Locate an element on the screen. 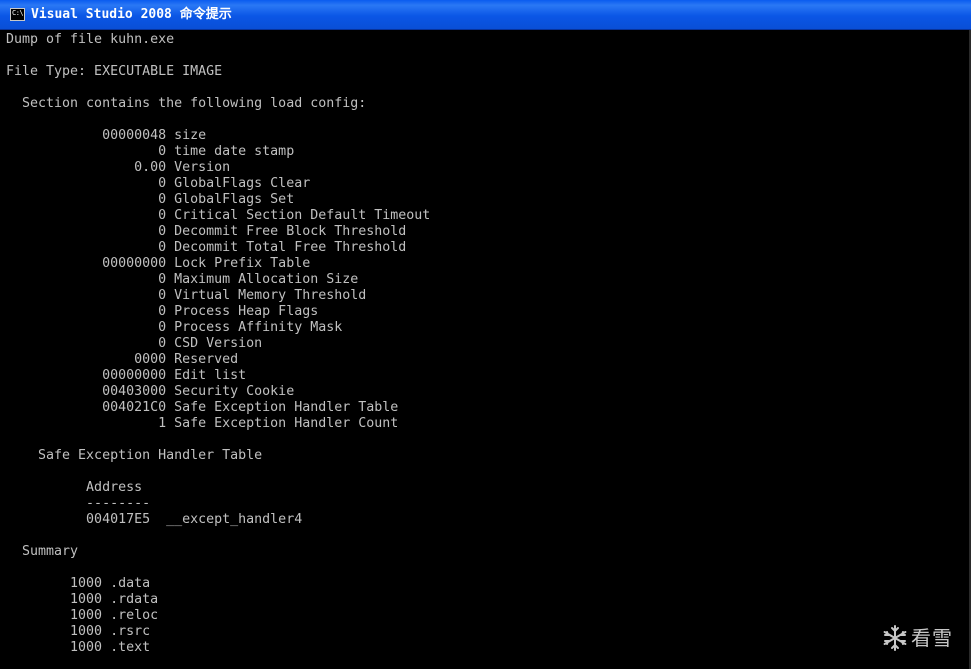 This screenshot has height=669, width=971. console-line: 1000 .rsrc is located at coordinates (78, 631).